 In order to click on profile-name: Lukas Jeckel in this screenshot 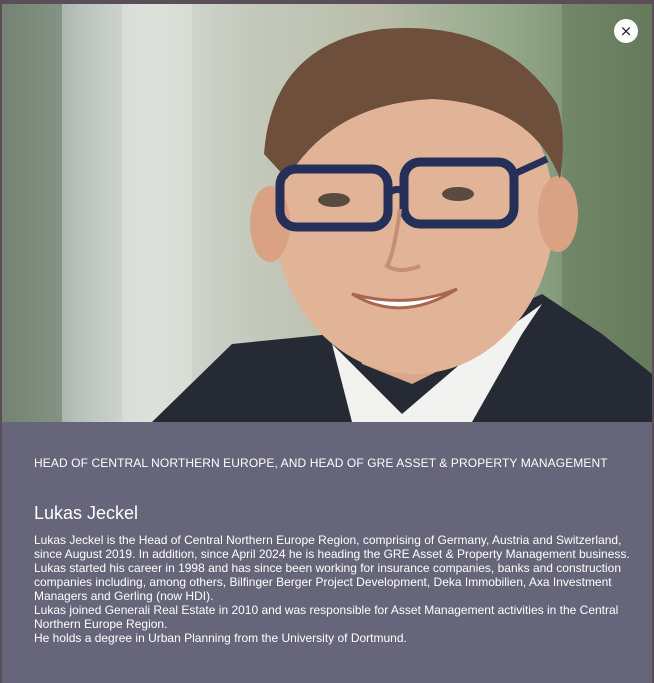, I will do `click(86, 513)`.